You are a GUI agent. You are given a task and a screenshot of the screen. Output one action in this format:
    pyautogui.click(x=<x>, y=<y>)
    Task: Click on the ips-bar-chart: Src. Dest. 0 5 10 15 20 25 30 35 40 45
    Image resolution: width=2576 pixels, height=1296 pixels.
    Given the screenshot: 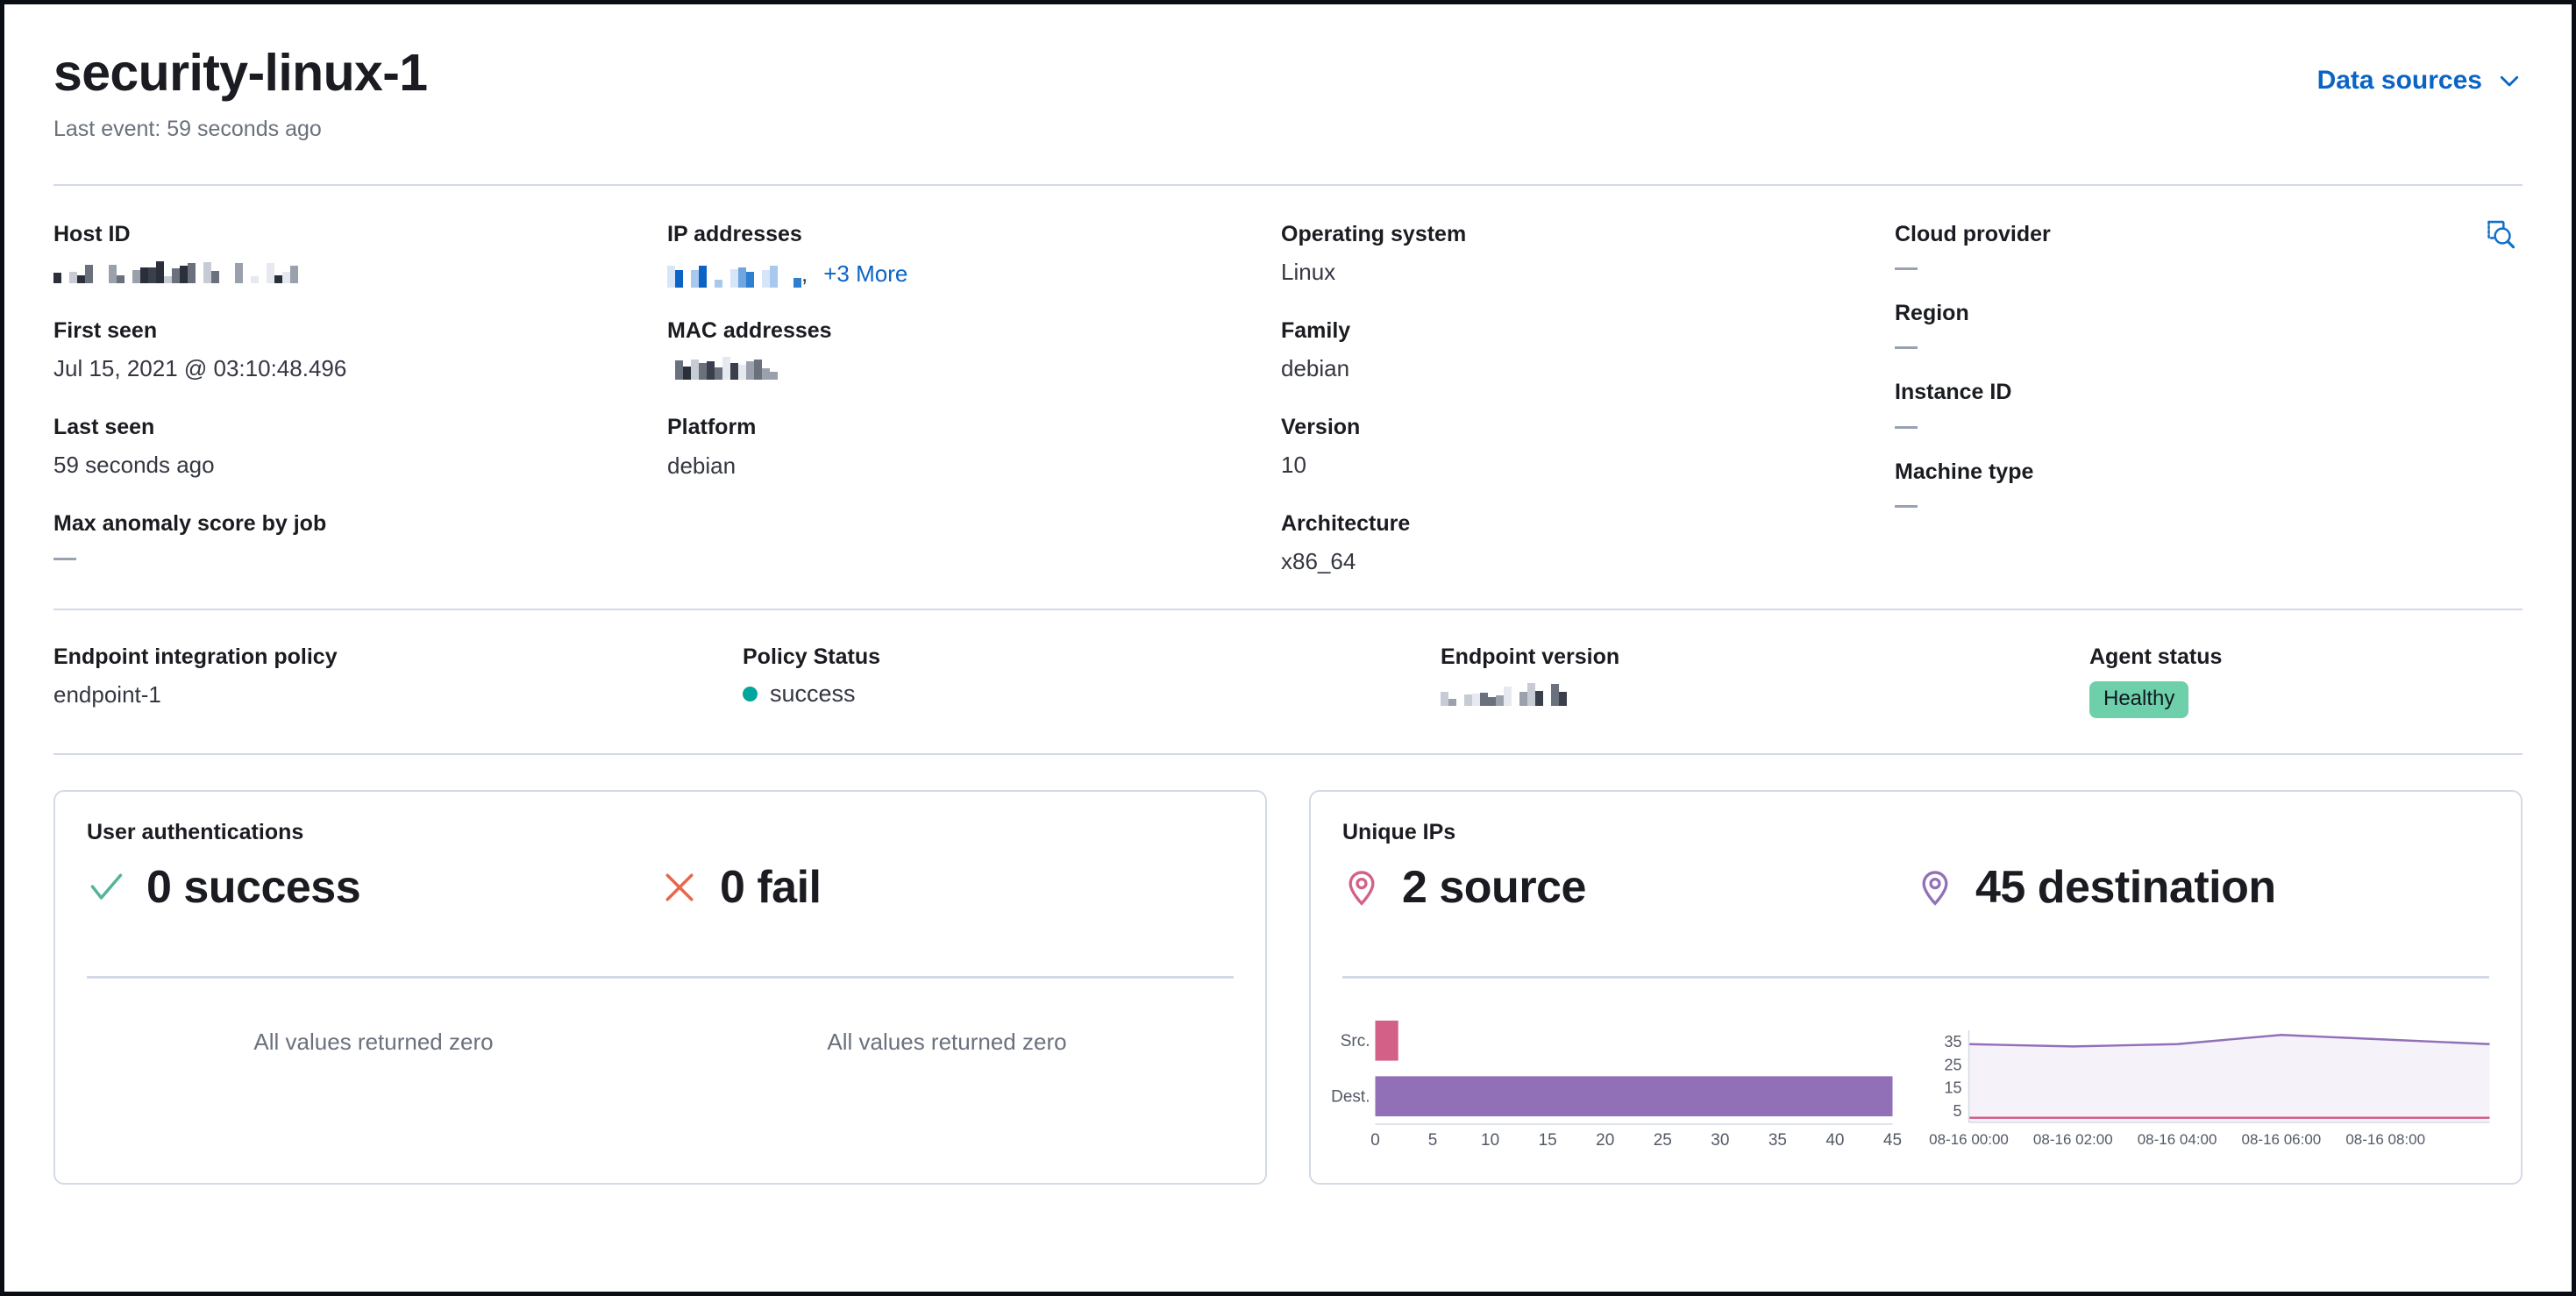 What is the action you would take?
    pyautogui.click(x=1619, y=1077)
    